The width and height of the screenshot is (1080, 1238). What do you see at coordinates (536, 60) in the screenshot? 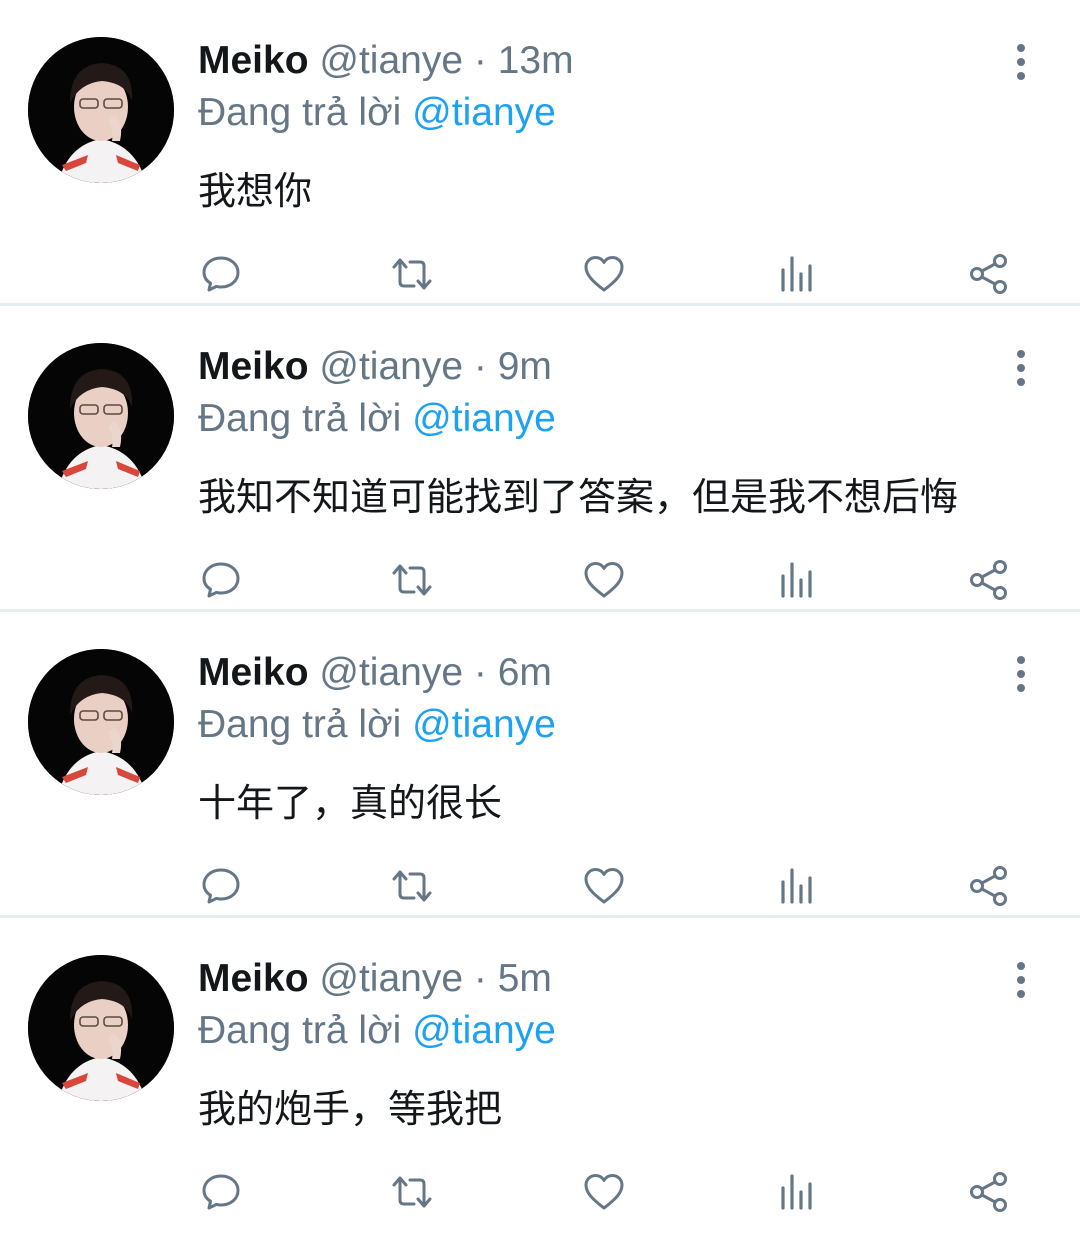
I see `timestamp: 13m` at bounding box center [536, 60].